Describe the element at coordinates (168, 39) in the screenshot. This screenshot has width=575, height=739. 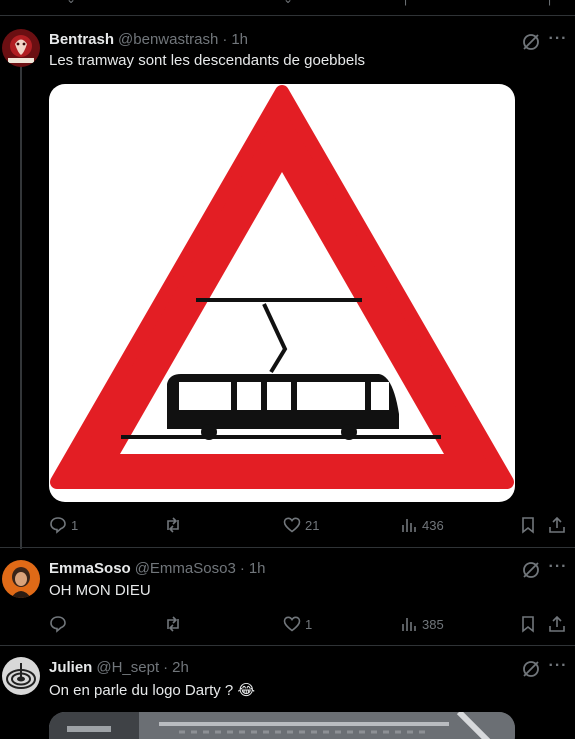
I see `user-handle: @benwastrash` at that location.